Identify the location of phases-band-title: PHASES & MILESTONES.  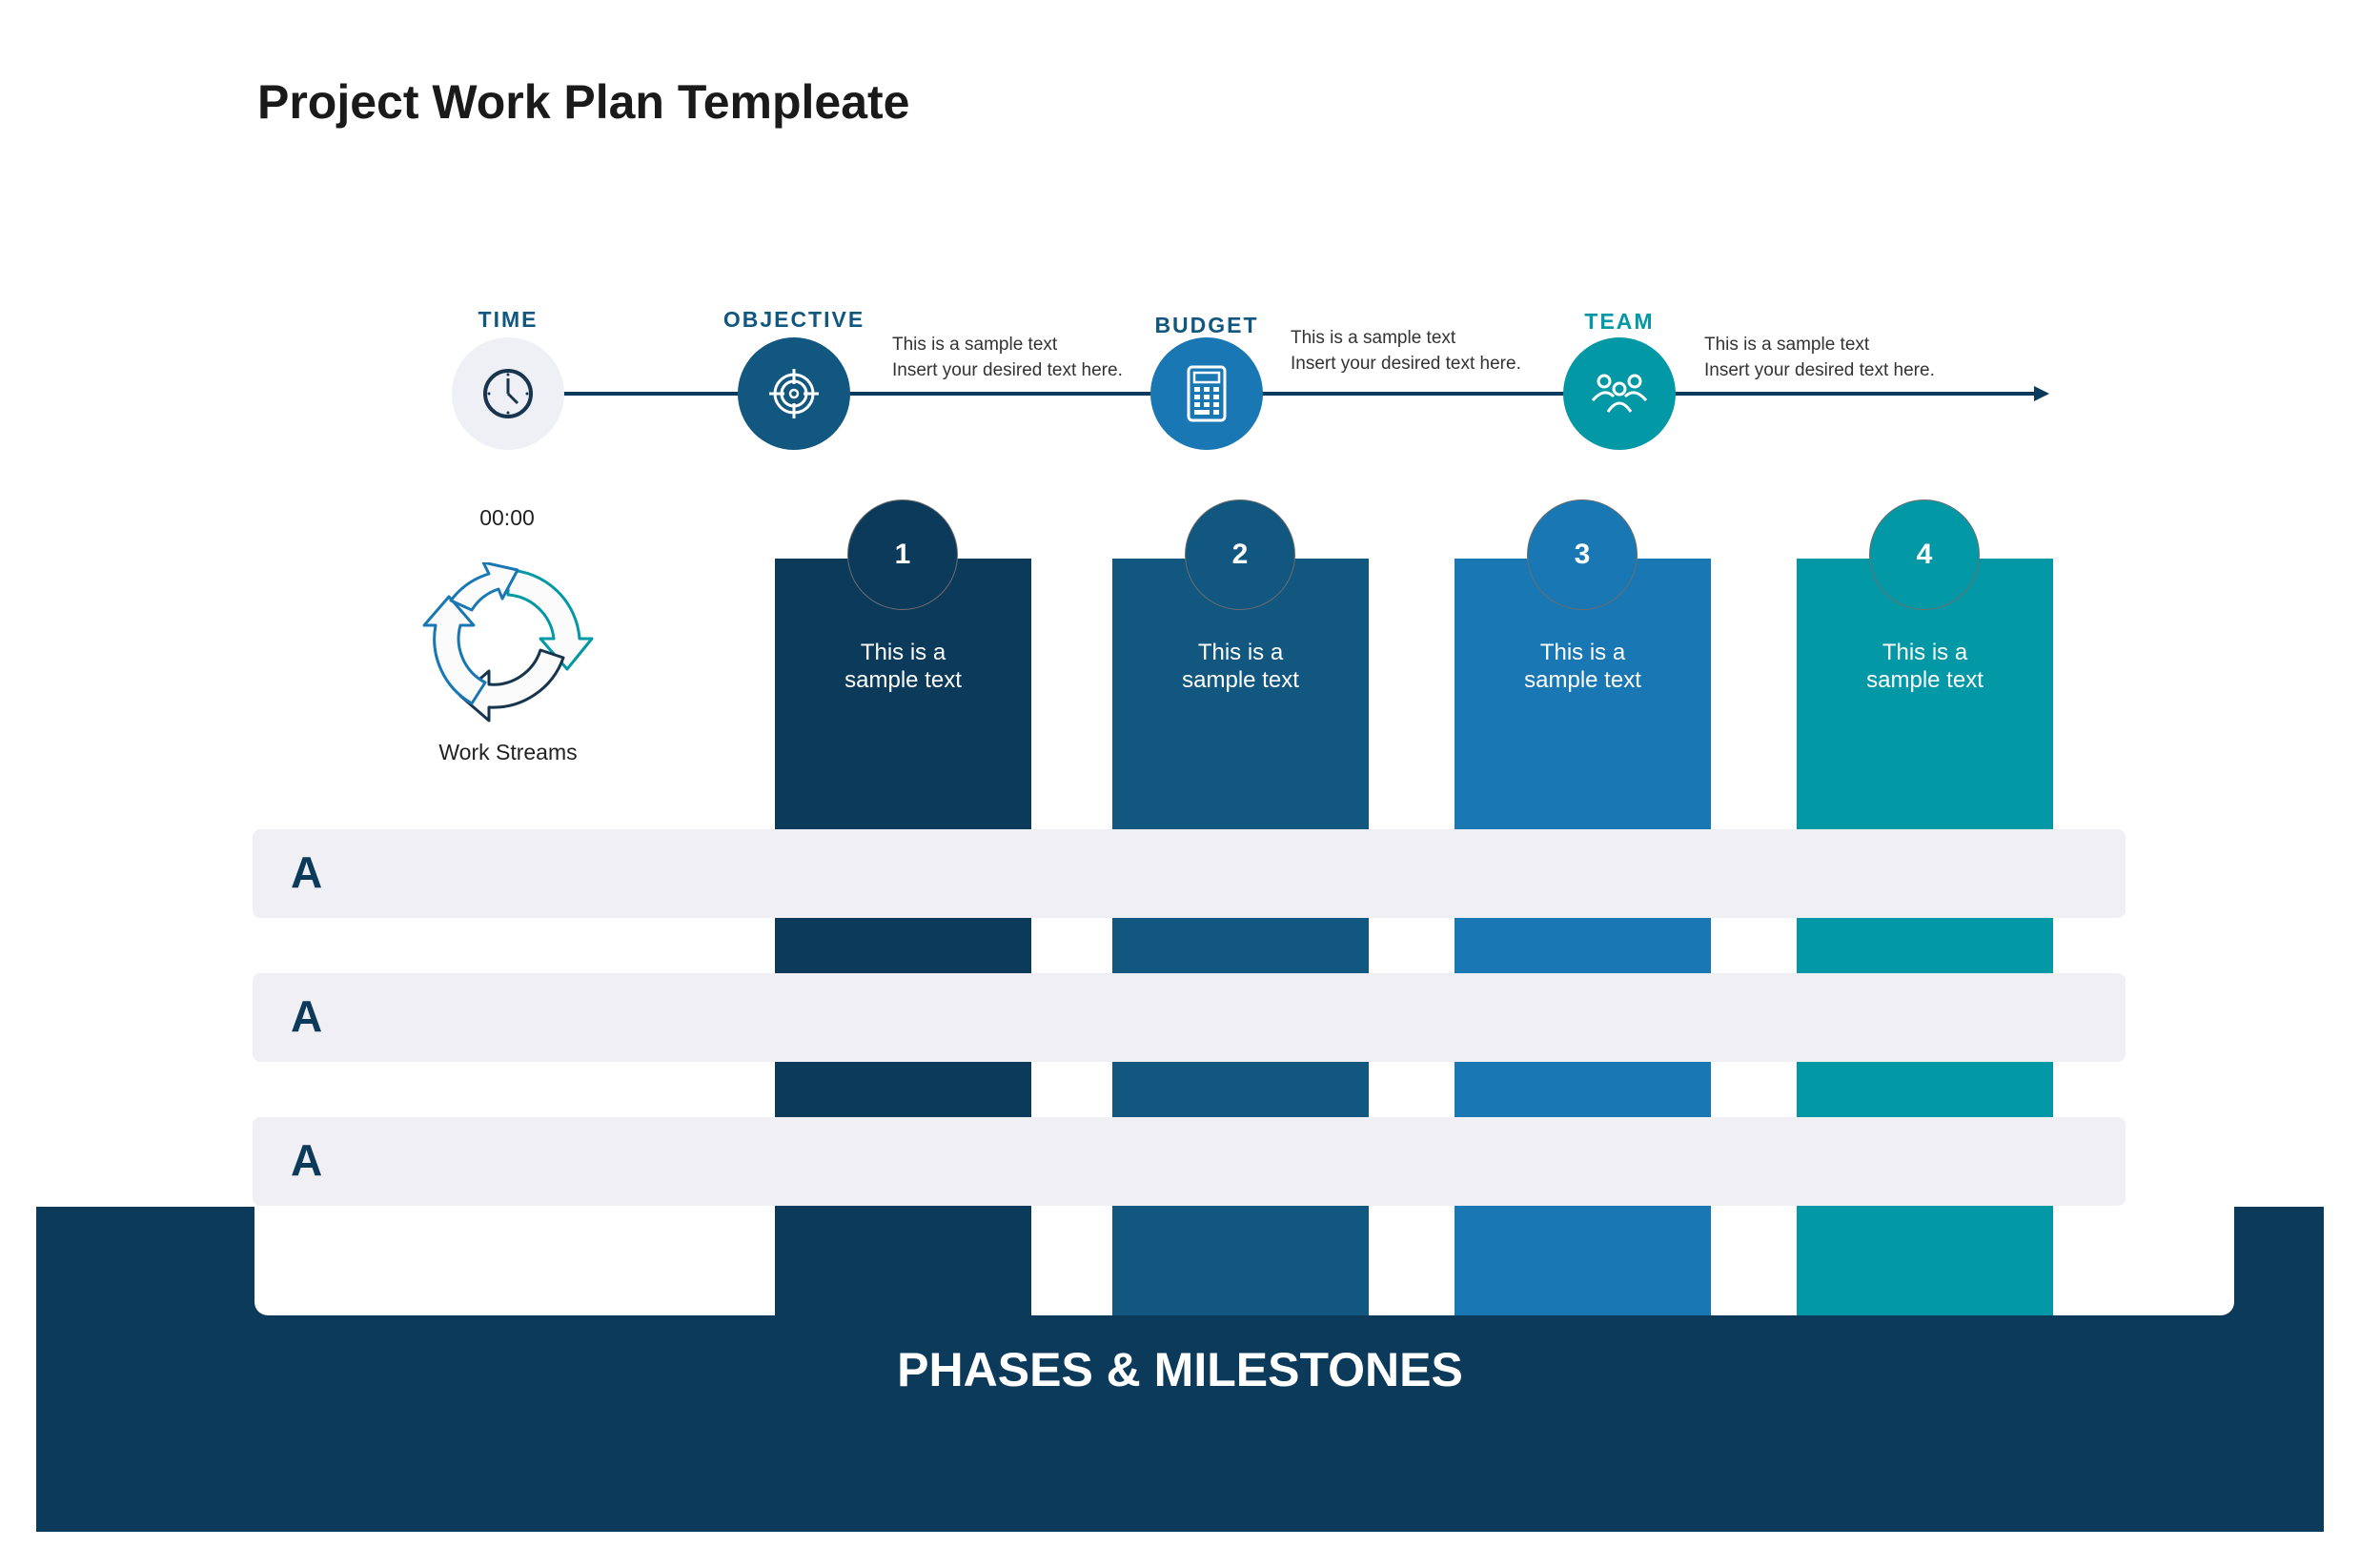
(1180, 1369).